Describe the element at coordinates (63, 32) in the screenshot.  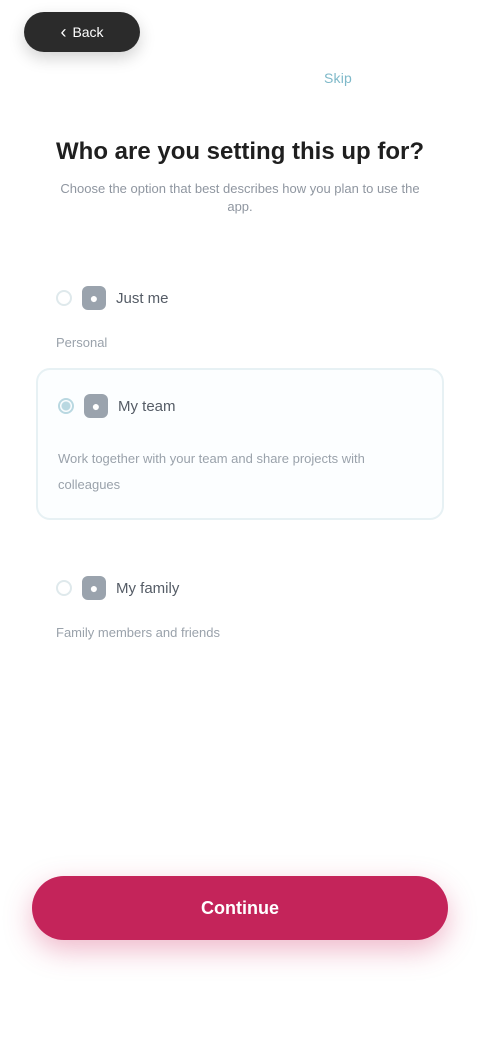
I see `chevron-left-icon: ‹` at that location.